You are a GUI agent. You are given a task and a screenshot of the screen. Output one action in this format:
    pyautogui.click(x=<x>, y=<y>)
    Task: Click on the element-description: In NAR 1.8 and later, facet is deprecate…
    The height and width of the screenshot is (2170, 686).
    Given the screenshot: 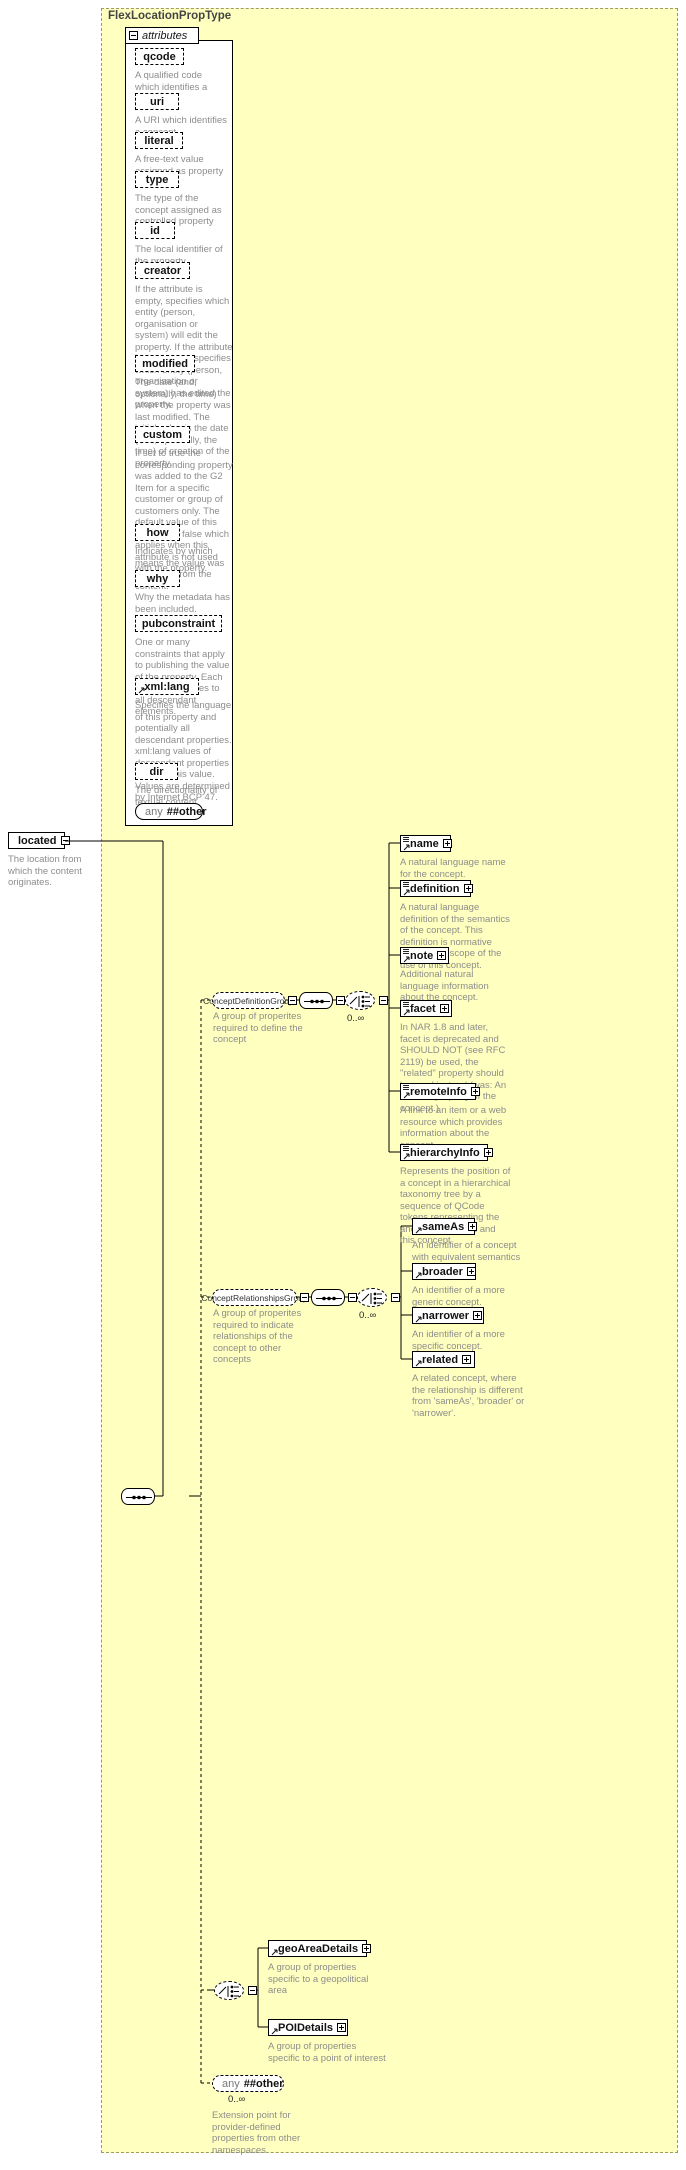 What is the action you would take?
    pyautogui.click(x=453, y=1068)
    